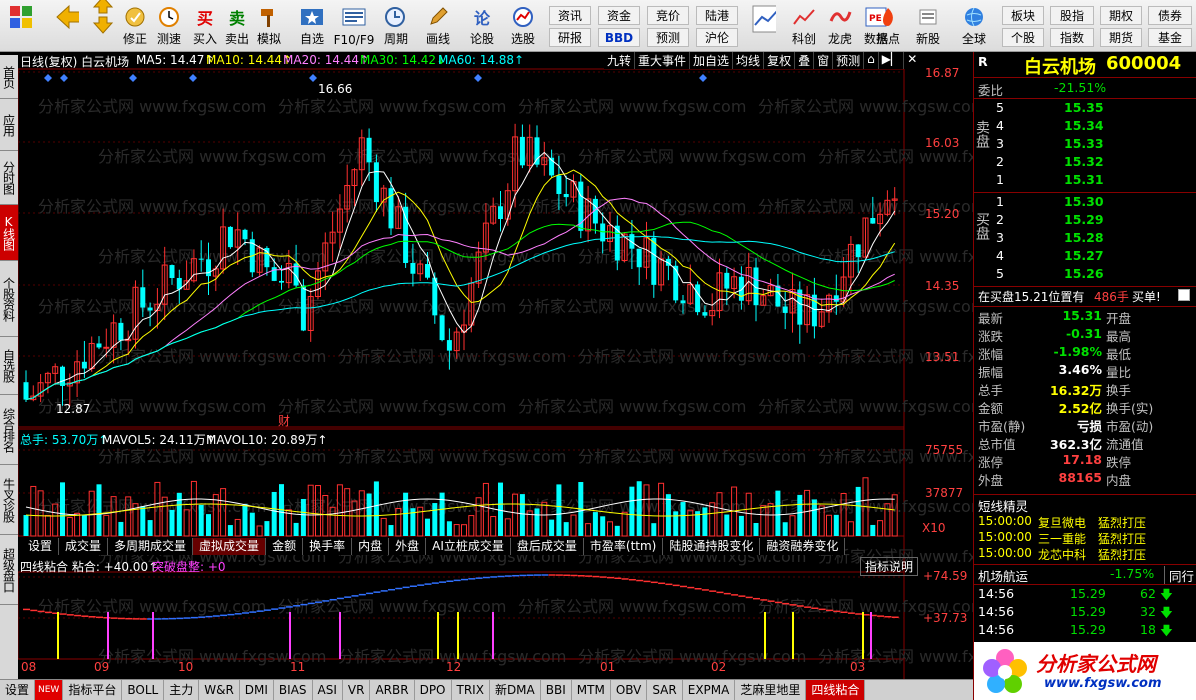  Describe the element at coordinates (103, 25) in the screenshot. I see `page-up-down-button` at that location.